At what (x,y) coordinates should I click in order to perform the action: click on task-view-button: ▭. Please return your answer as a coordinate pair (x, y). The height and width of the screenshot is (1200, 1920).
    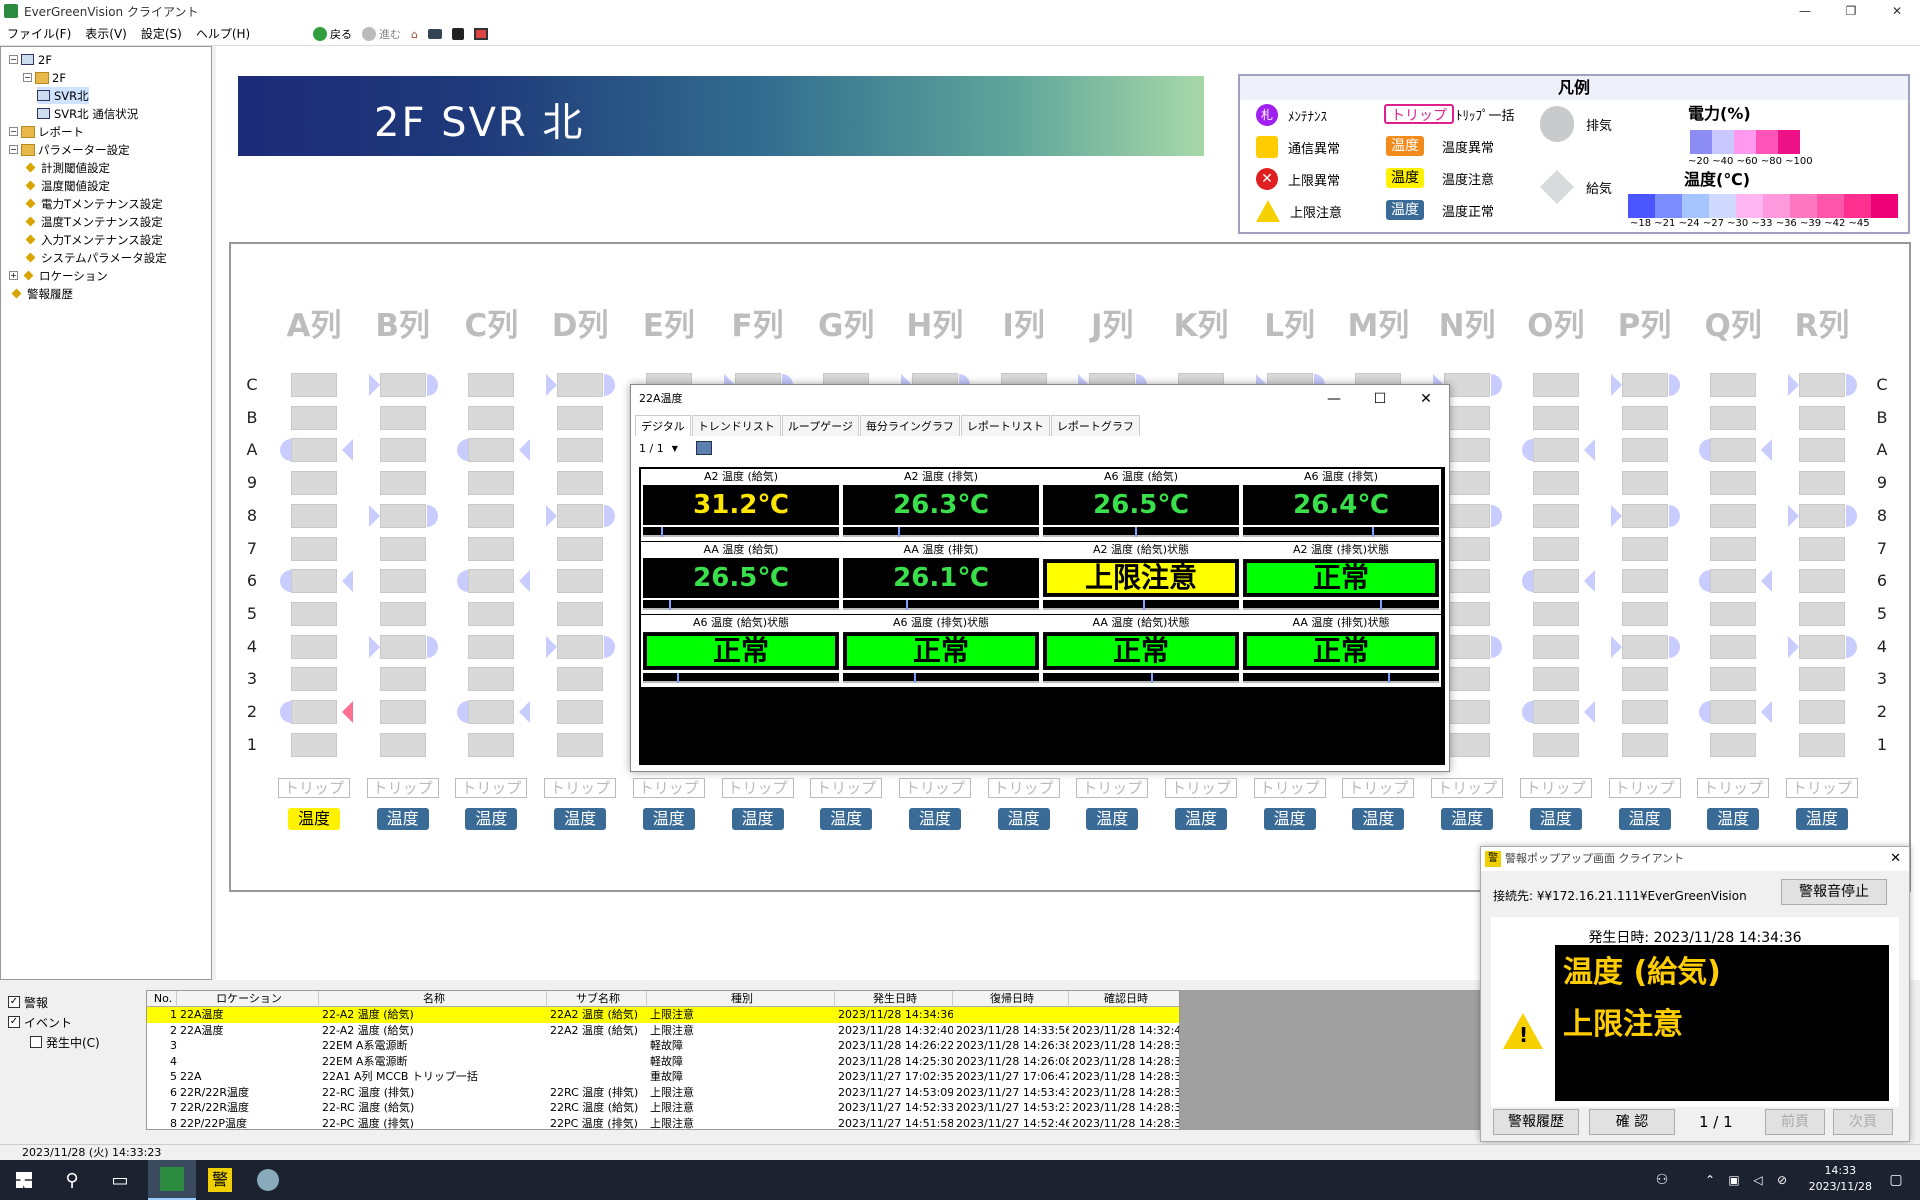
    Looking at the image, I should click on (120, 1180).